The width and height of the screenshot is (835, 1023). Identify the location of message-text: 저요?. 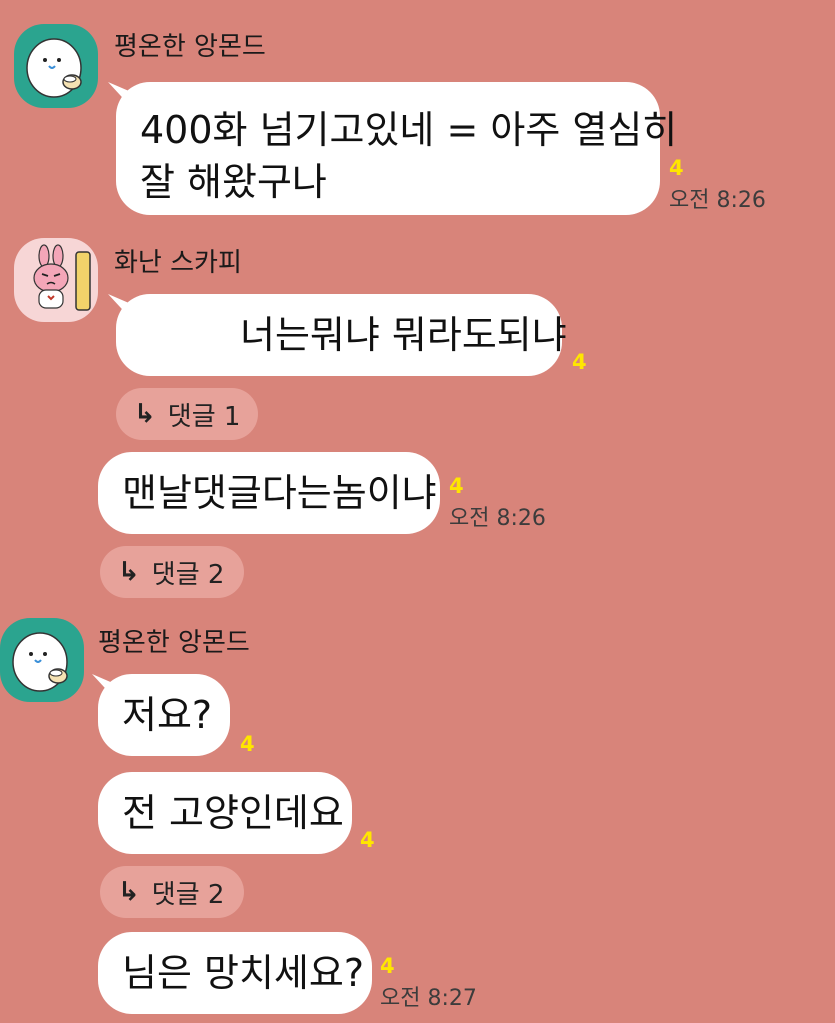
(167, 715).